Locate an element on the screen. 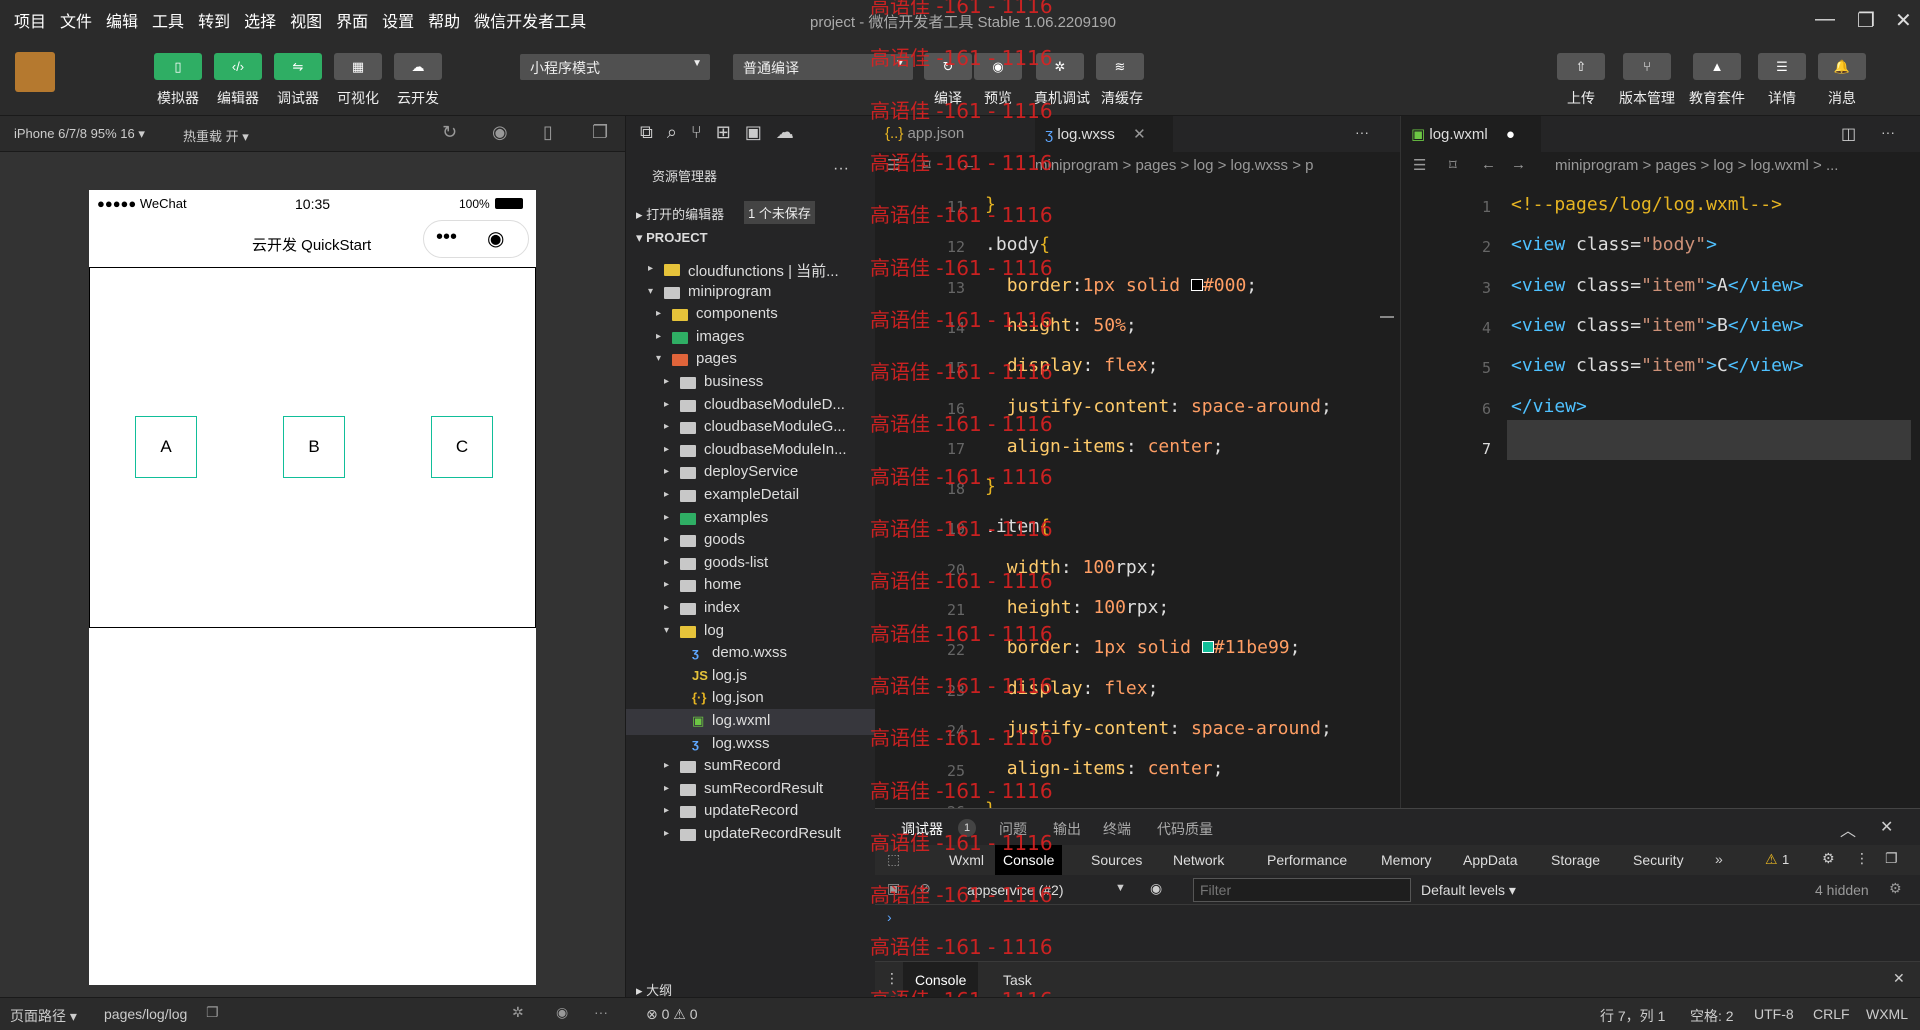 This screenshot has width=1920, height=1030. code-line: <view class="body"> is located at coordinates (1614, 244).